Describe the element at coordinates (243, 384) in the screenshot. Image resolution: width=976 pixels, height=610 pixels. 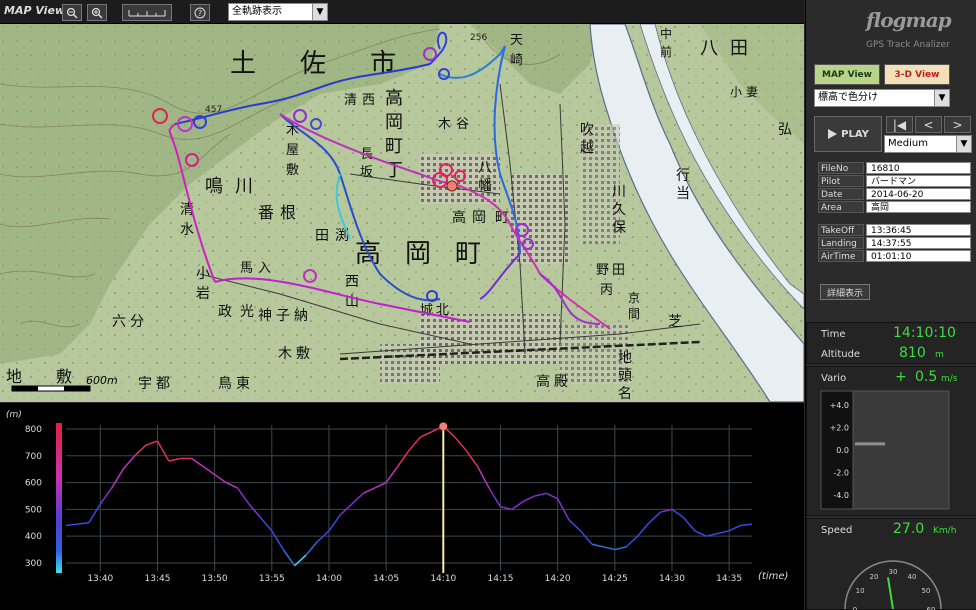
I see `place-label: 東` at that location.